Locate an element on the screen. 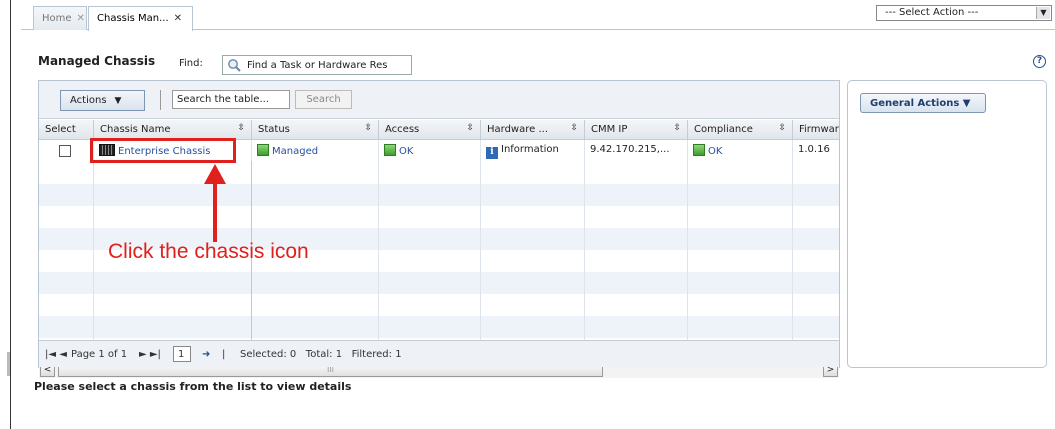  page-title: Managed Chassis is located at coordinates (97, 61).